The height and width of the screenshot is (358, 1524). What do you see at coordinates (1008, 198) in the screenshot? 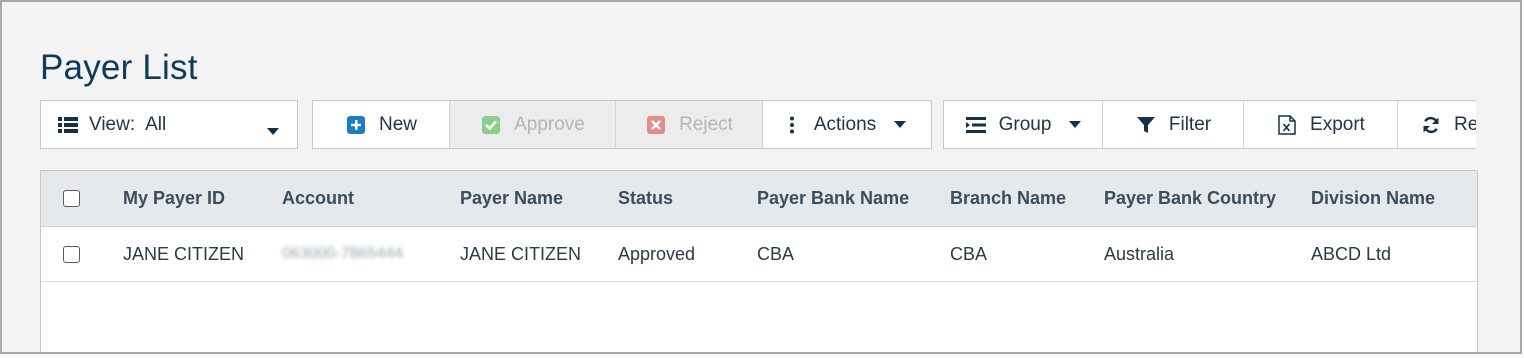
I see `column-header-branch-name: Branch Name` at bounding box center [1008, 198].